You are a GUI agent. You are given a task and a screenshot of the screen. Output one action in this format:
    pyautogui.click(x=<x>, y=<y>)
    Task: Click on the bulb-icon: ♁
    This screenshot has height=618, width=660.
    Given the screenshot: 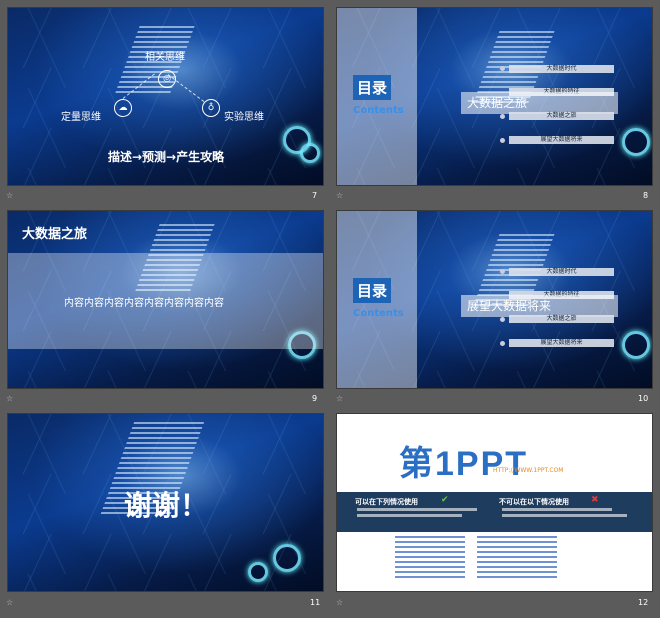 What is the action you would take?
    pyautogui.click(x=211, y=108)
    